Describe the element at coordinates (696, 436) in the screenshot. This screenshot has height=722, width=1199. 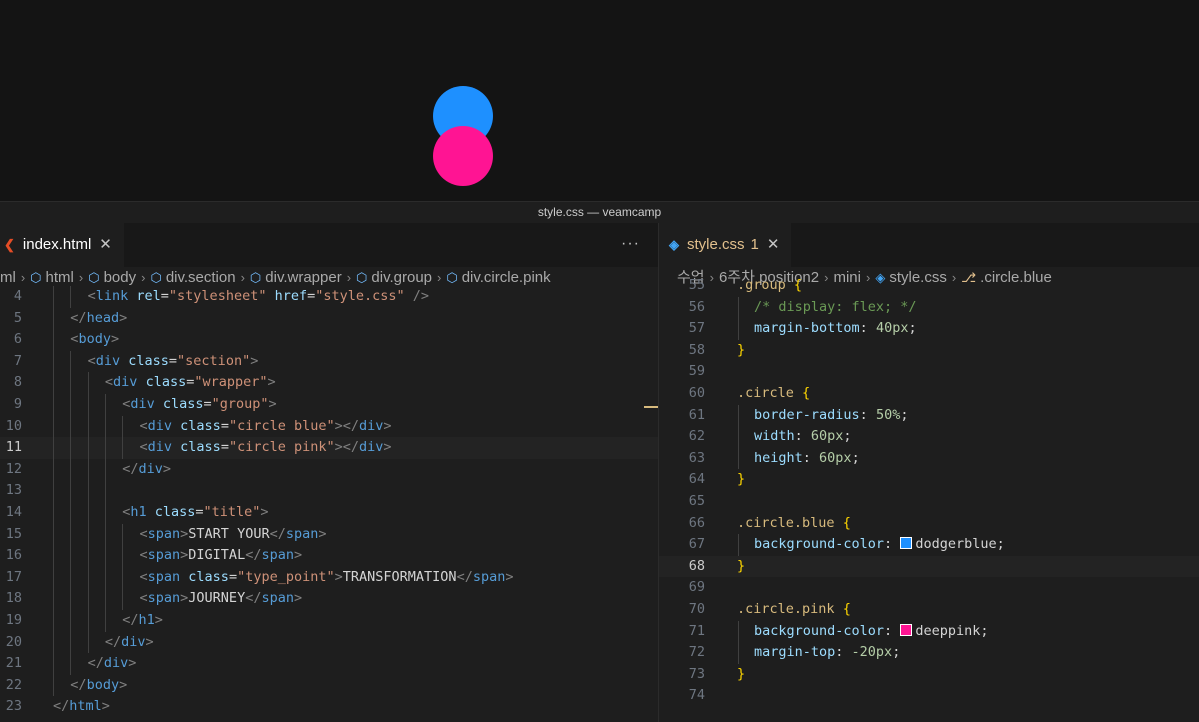
I see `line-number: 62` at that location.